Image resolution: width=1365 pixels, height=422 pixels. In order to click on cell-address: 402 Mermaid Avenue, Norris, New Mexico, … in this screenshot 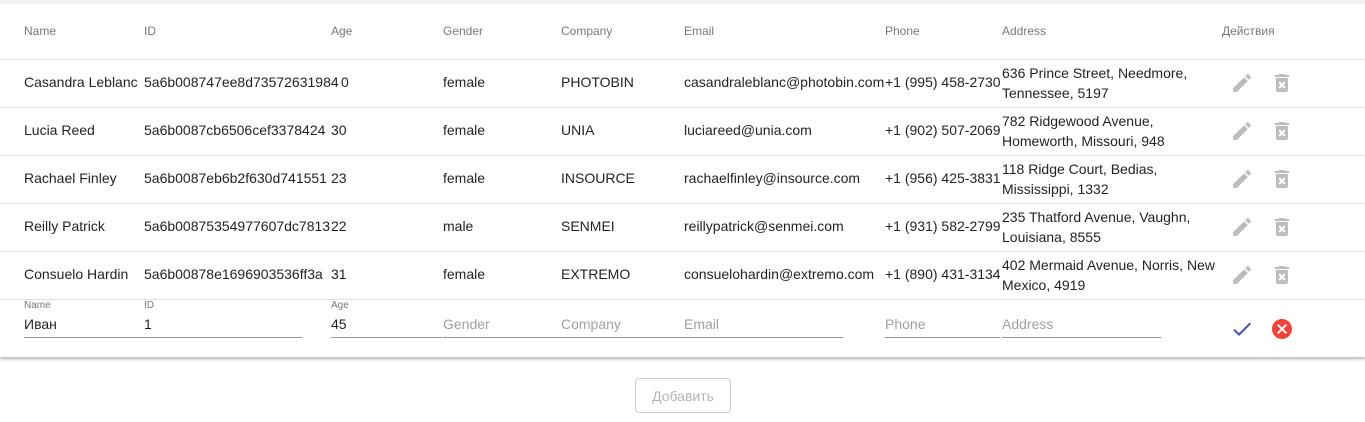, I will do `click(1108, 275)`.